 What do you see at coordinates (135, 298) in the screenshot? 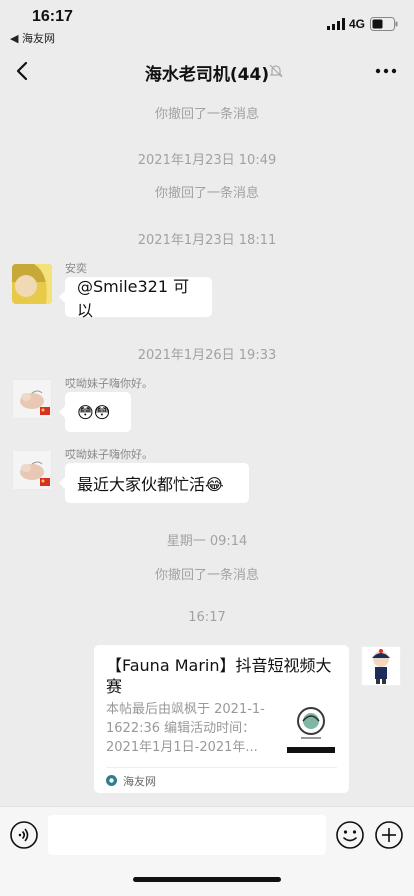
I see `message-bubble: @Smile321 可以` at bounding box center [135, 298].